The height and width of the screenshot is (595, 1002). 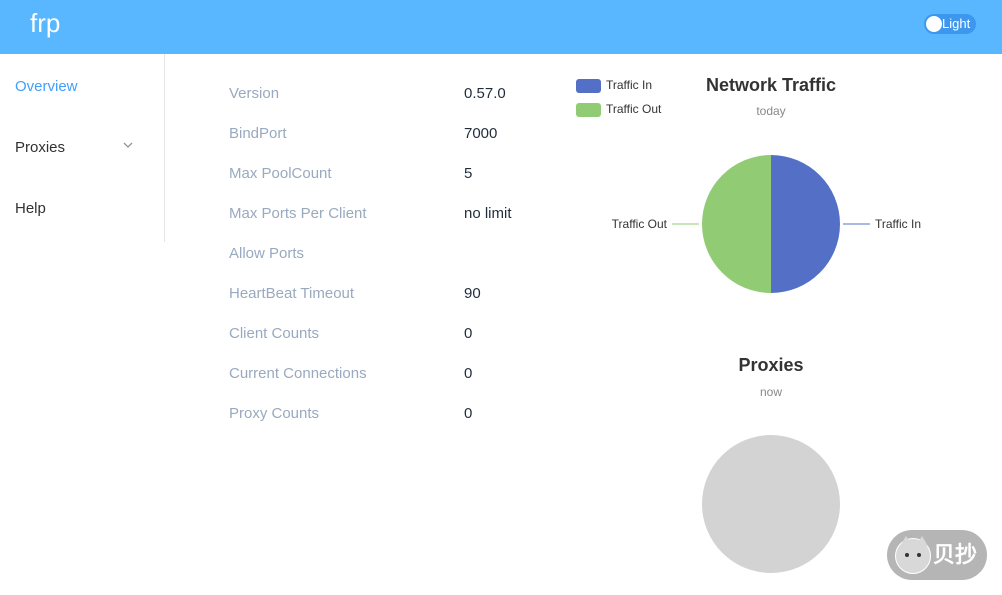 What do you see at coordinates (913, 555) in the screenshot?
I see `husky-icon` at bounding box center [913, 555].